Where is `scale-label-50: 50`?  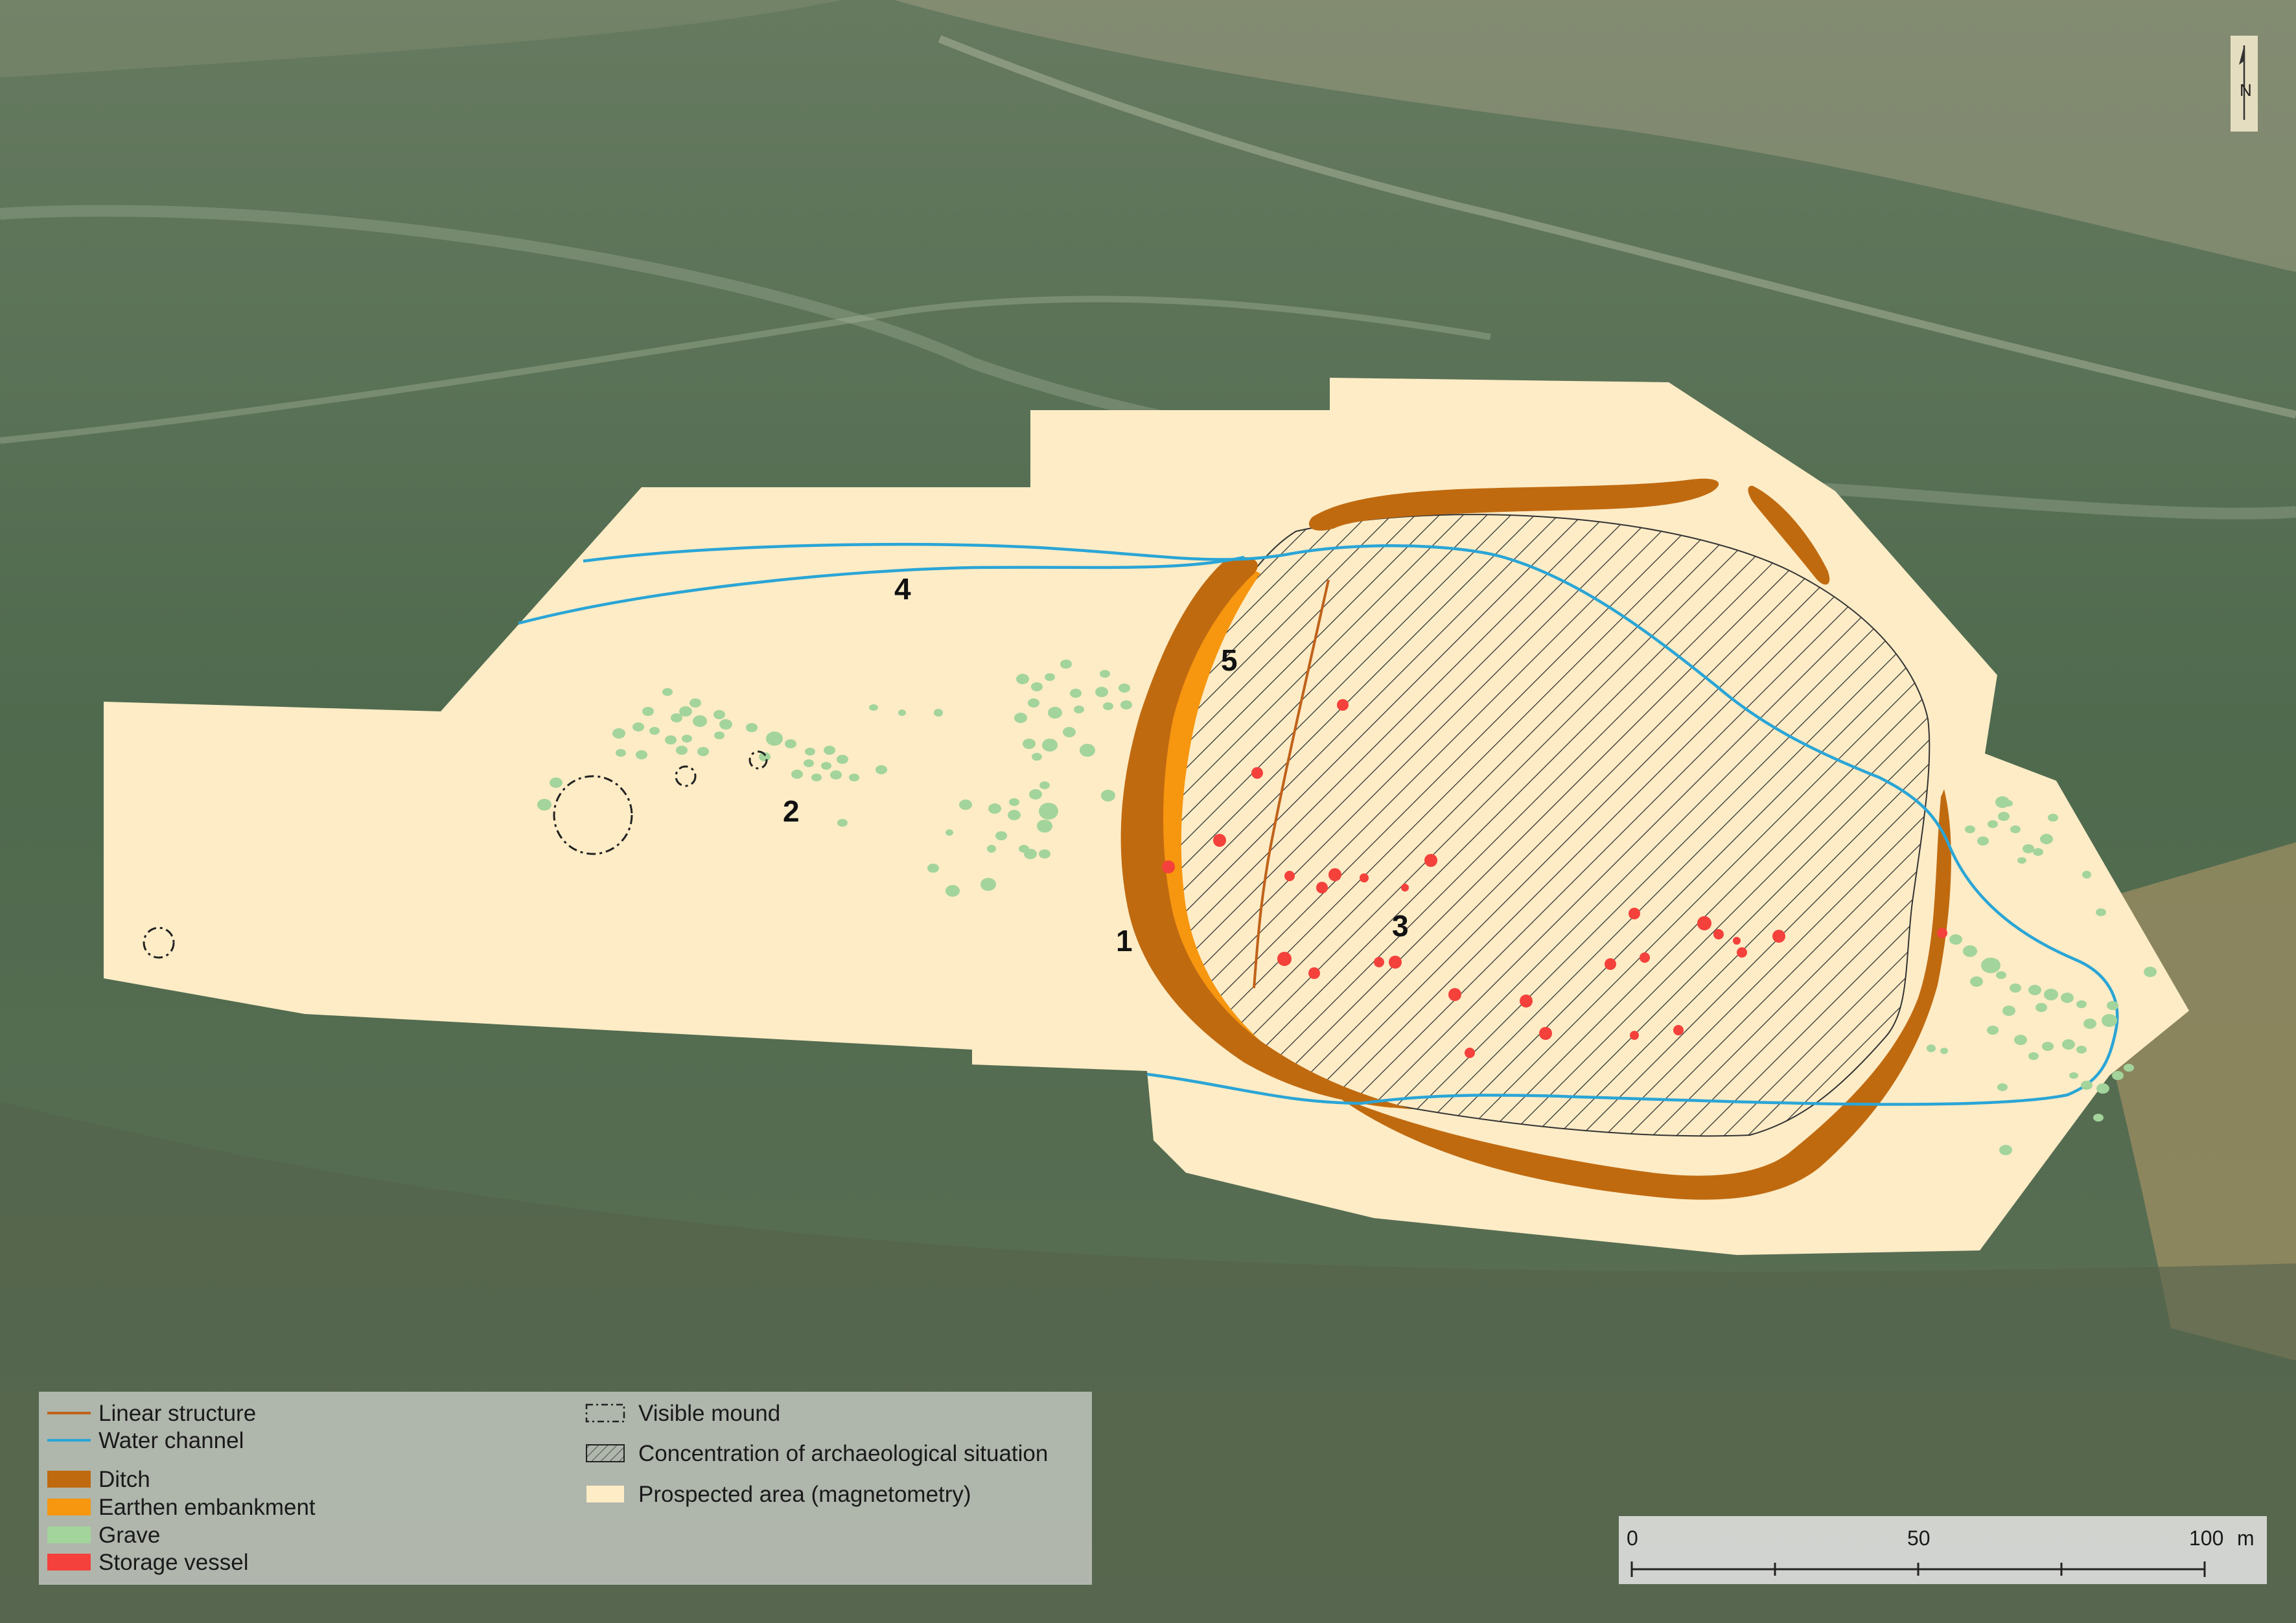
scale-label-50: 50 is located at coordinates (1919, 1538).